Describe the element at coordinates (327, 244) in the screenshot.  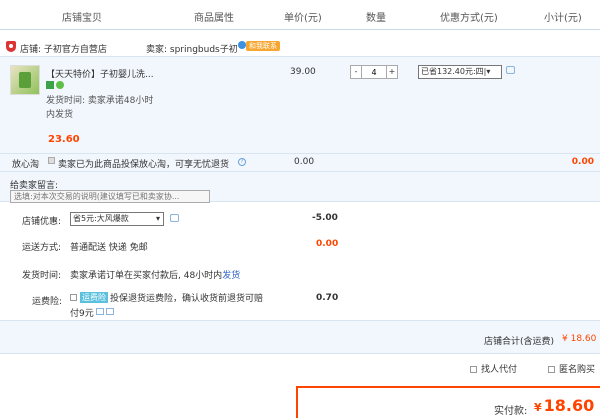
I see `delivery-fee: 0.00` at that location.